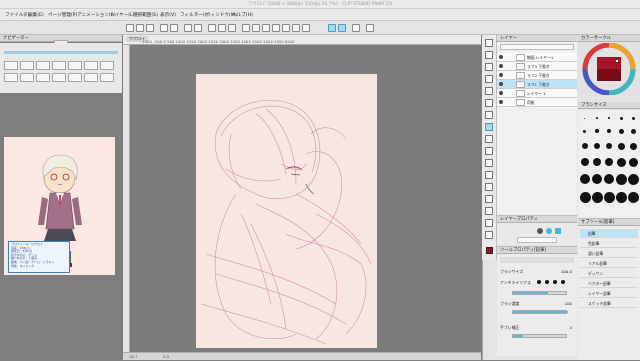 This screenshot has width=640, height=361. I want to click on fill-icon, so click(306, 28).